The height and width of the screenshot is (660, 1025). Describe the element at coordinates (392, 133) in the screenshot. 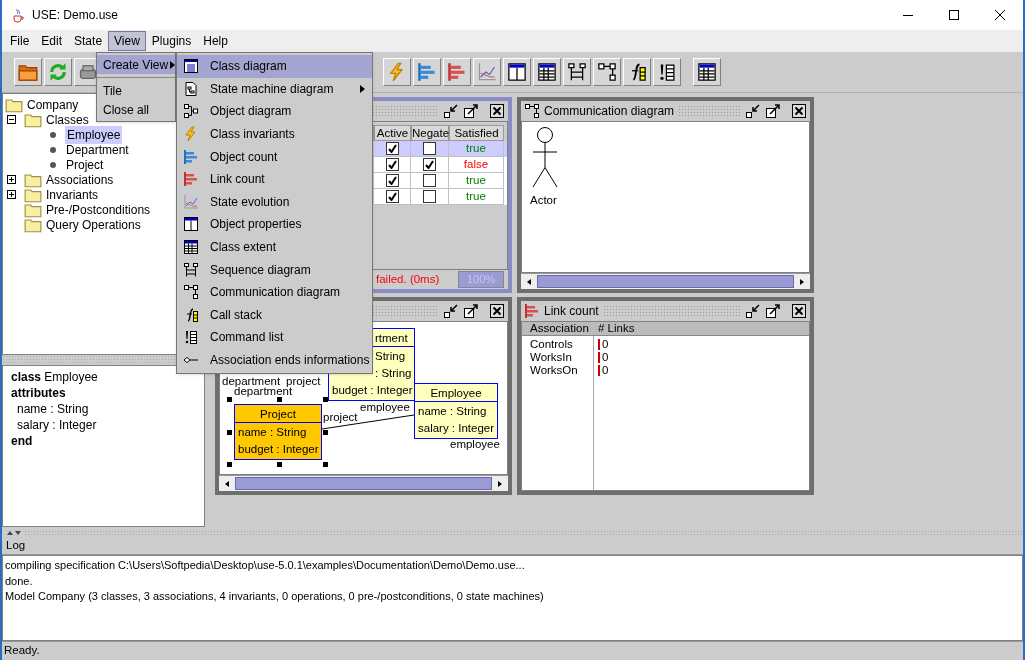

I see `column-header: Active` at that location.